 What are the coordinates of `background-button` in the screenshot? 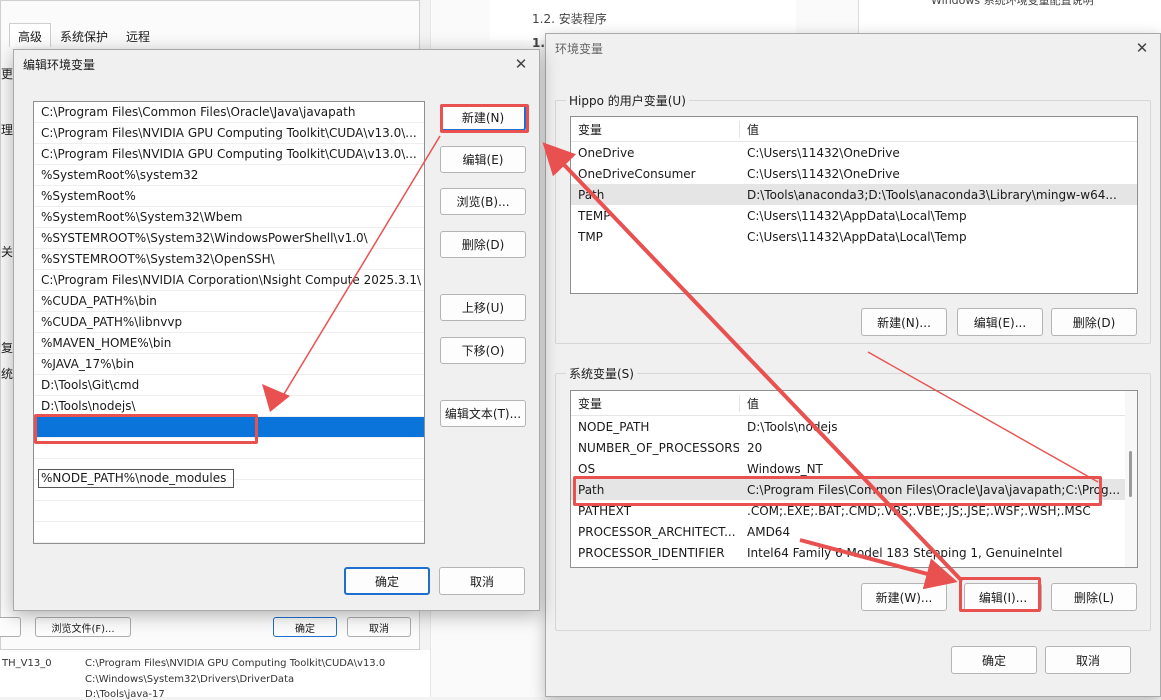 It's located at (10, 627).